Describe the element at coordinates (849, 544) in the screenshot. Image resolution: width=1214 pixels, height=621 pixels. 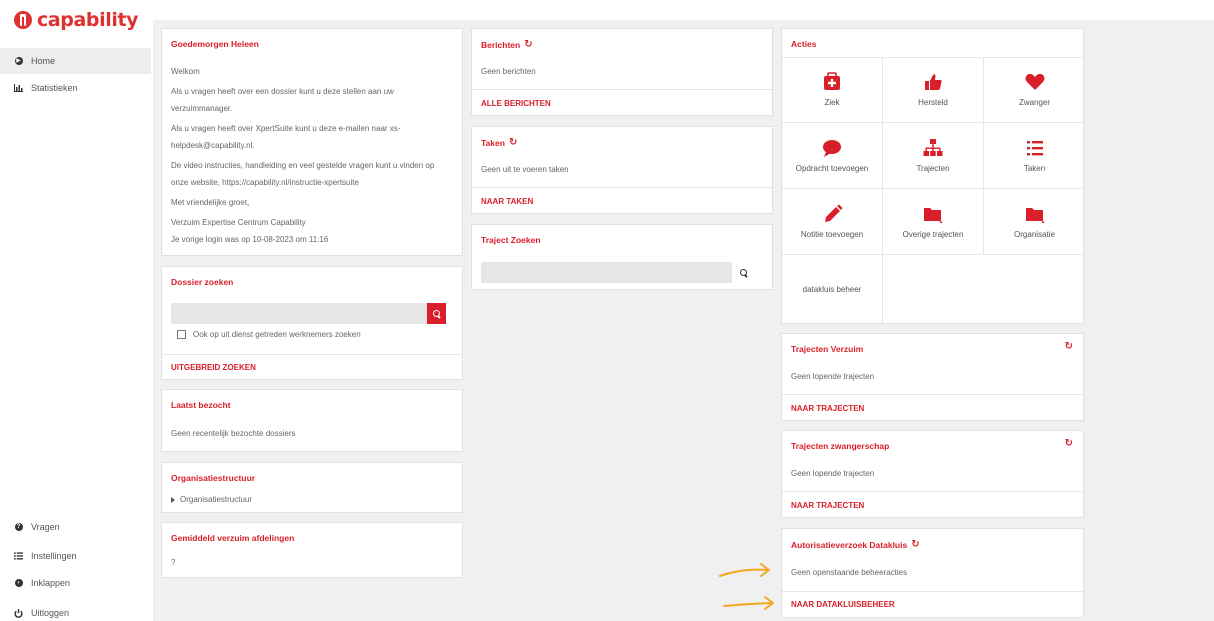
I see `autorisatie-title: Autorisatieverzoek Datakluis` at that location.